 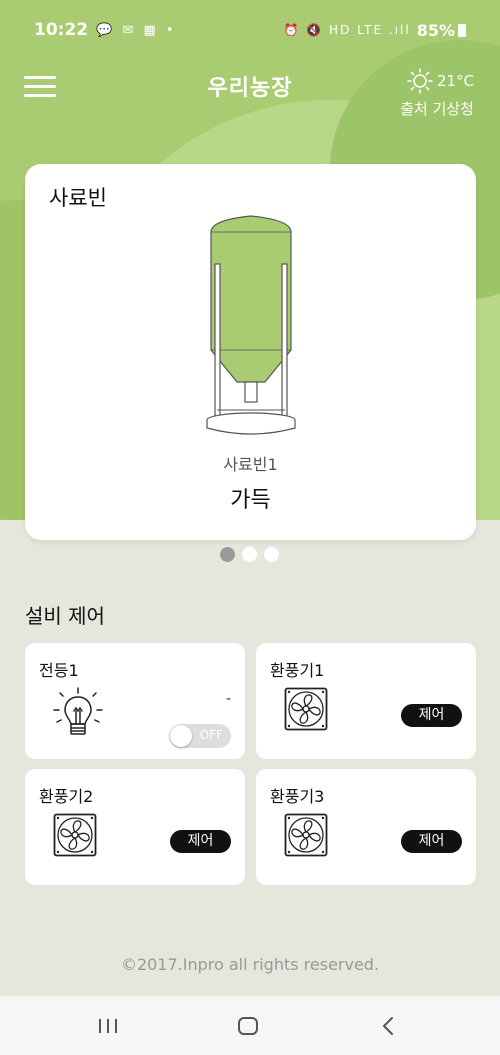 What do you see at coordinates (65, 616) in the screenshot?
I see `equipment-control-title: 설비 제어` at bounding box center [65, 616].